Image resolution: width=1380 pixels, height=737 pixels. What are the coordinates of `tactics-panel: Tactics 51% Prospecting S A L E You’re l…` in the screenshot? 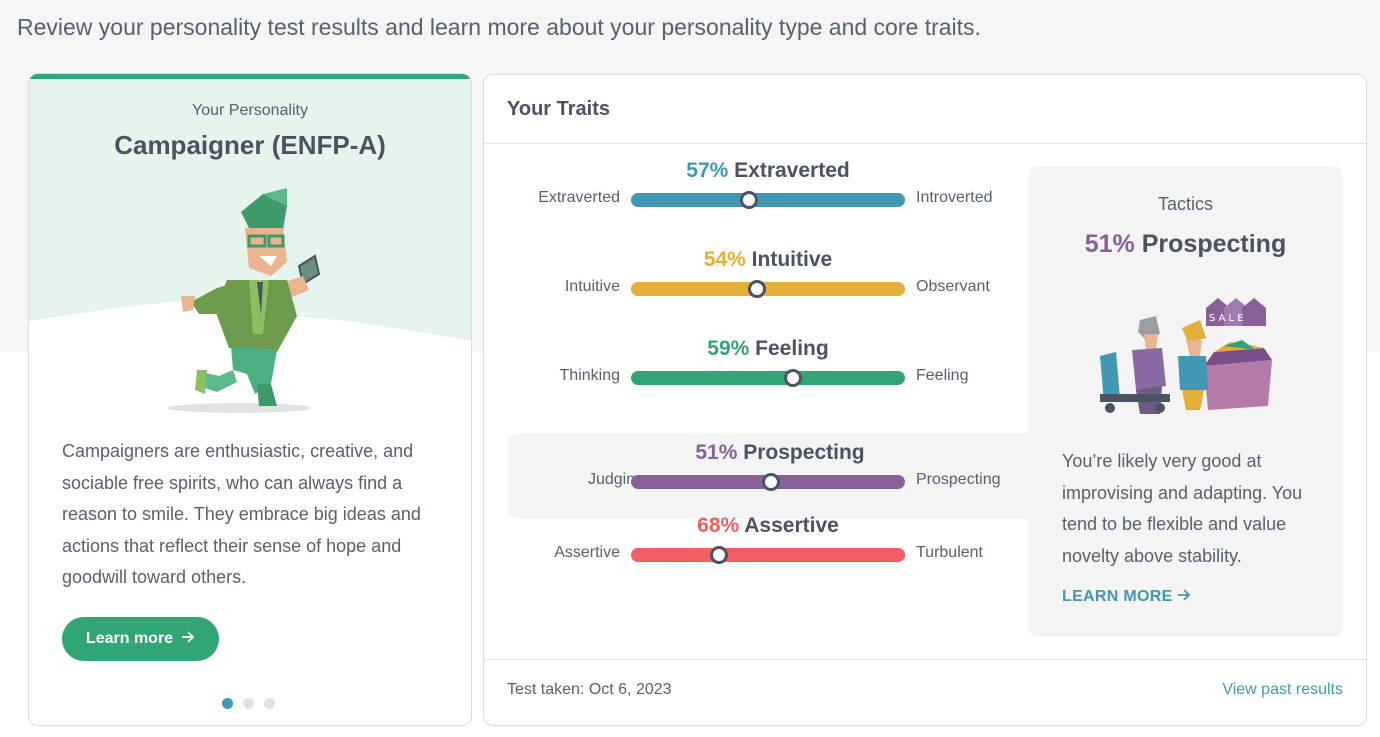 It's located at (1185, 401).